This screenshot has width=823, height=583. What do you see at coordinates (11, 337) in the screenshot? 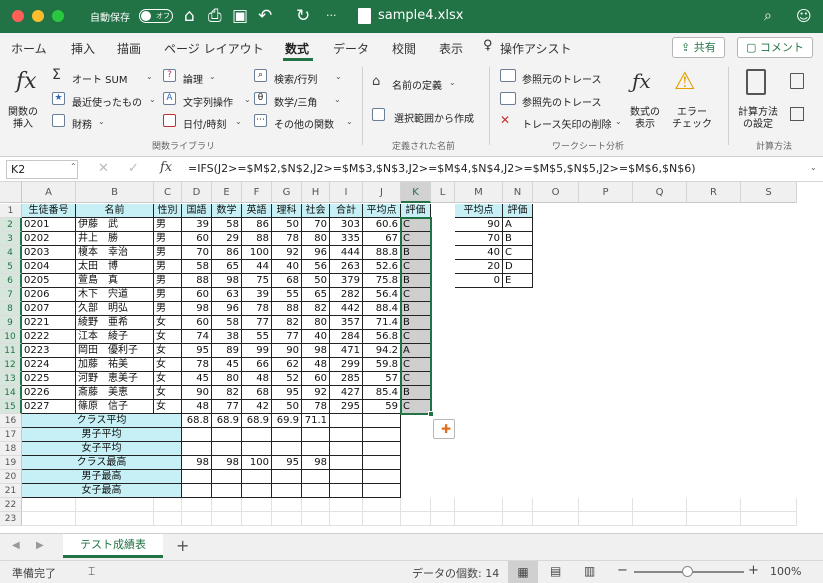
I see `row-header: 10` at bounding box center [11, 337].